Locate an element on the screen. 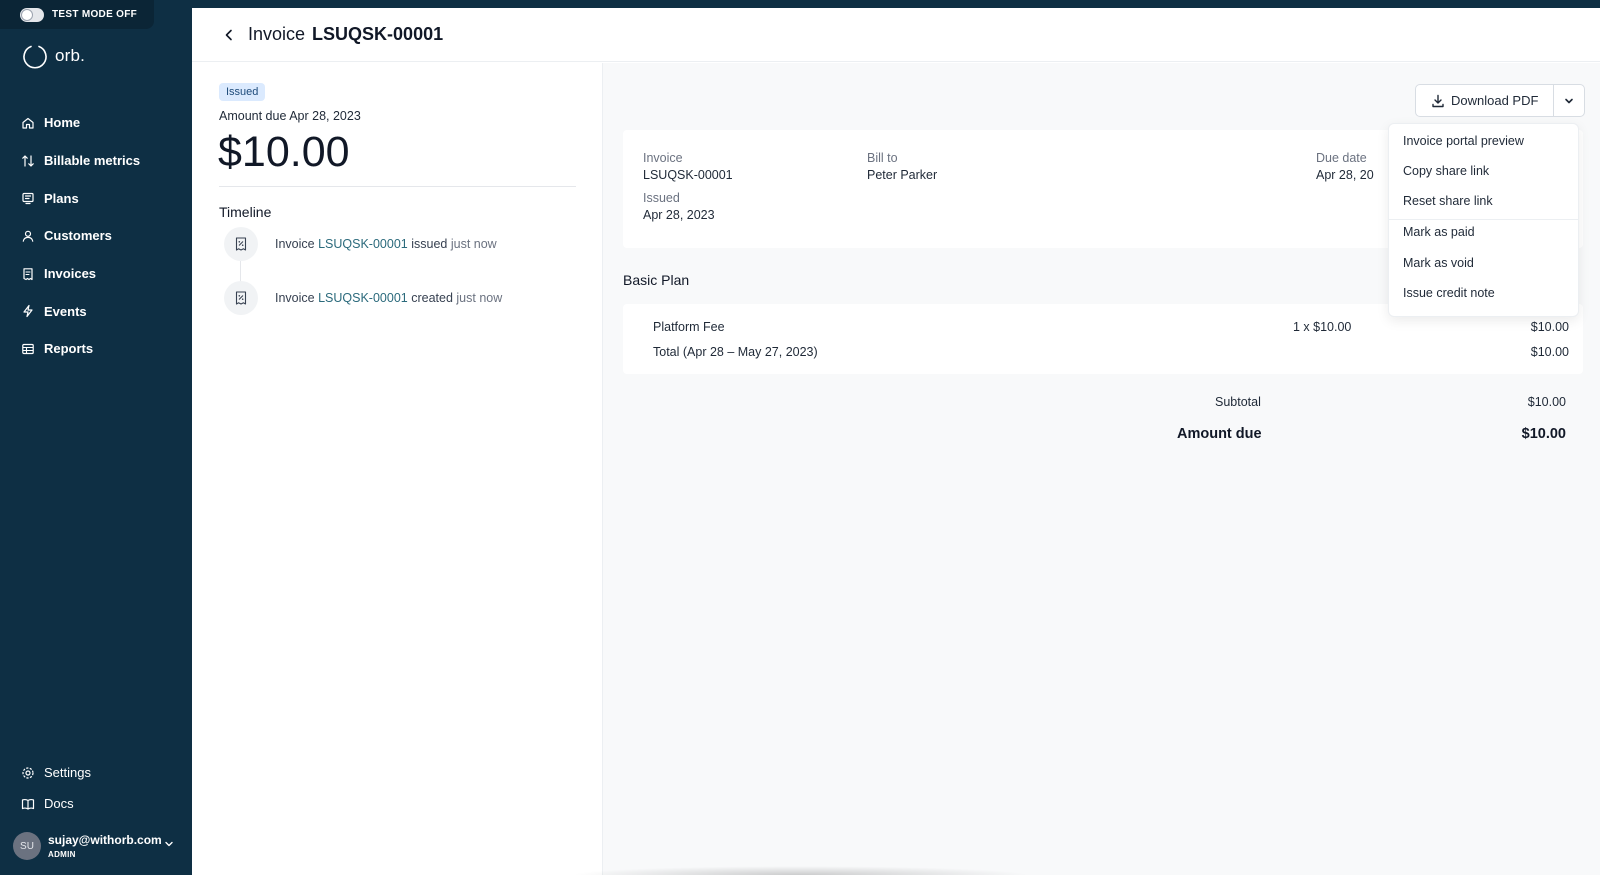 This screenshot has width=1600, height=875. sidebar-item-label: Invoices is located at coordinates (70, 274).